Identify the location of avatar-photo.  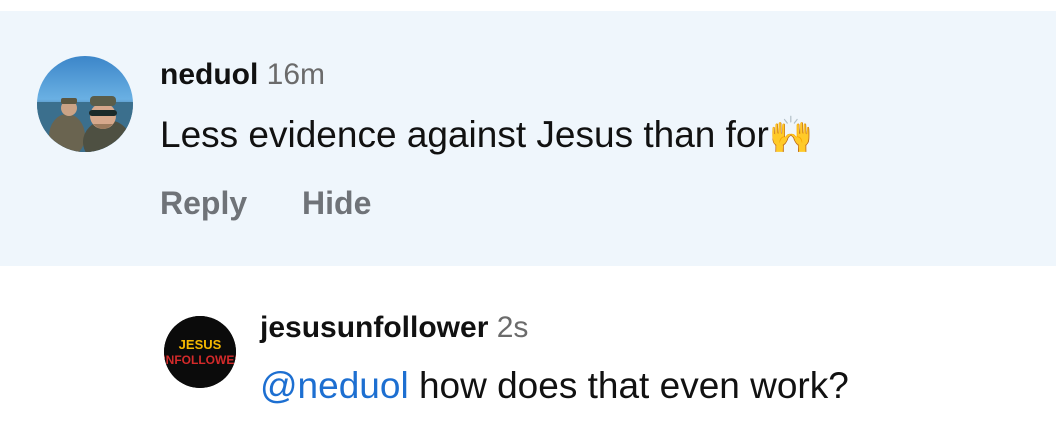
(85, 104).